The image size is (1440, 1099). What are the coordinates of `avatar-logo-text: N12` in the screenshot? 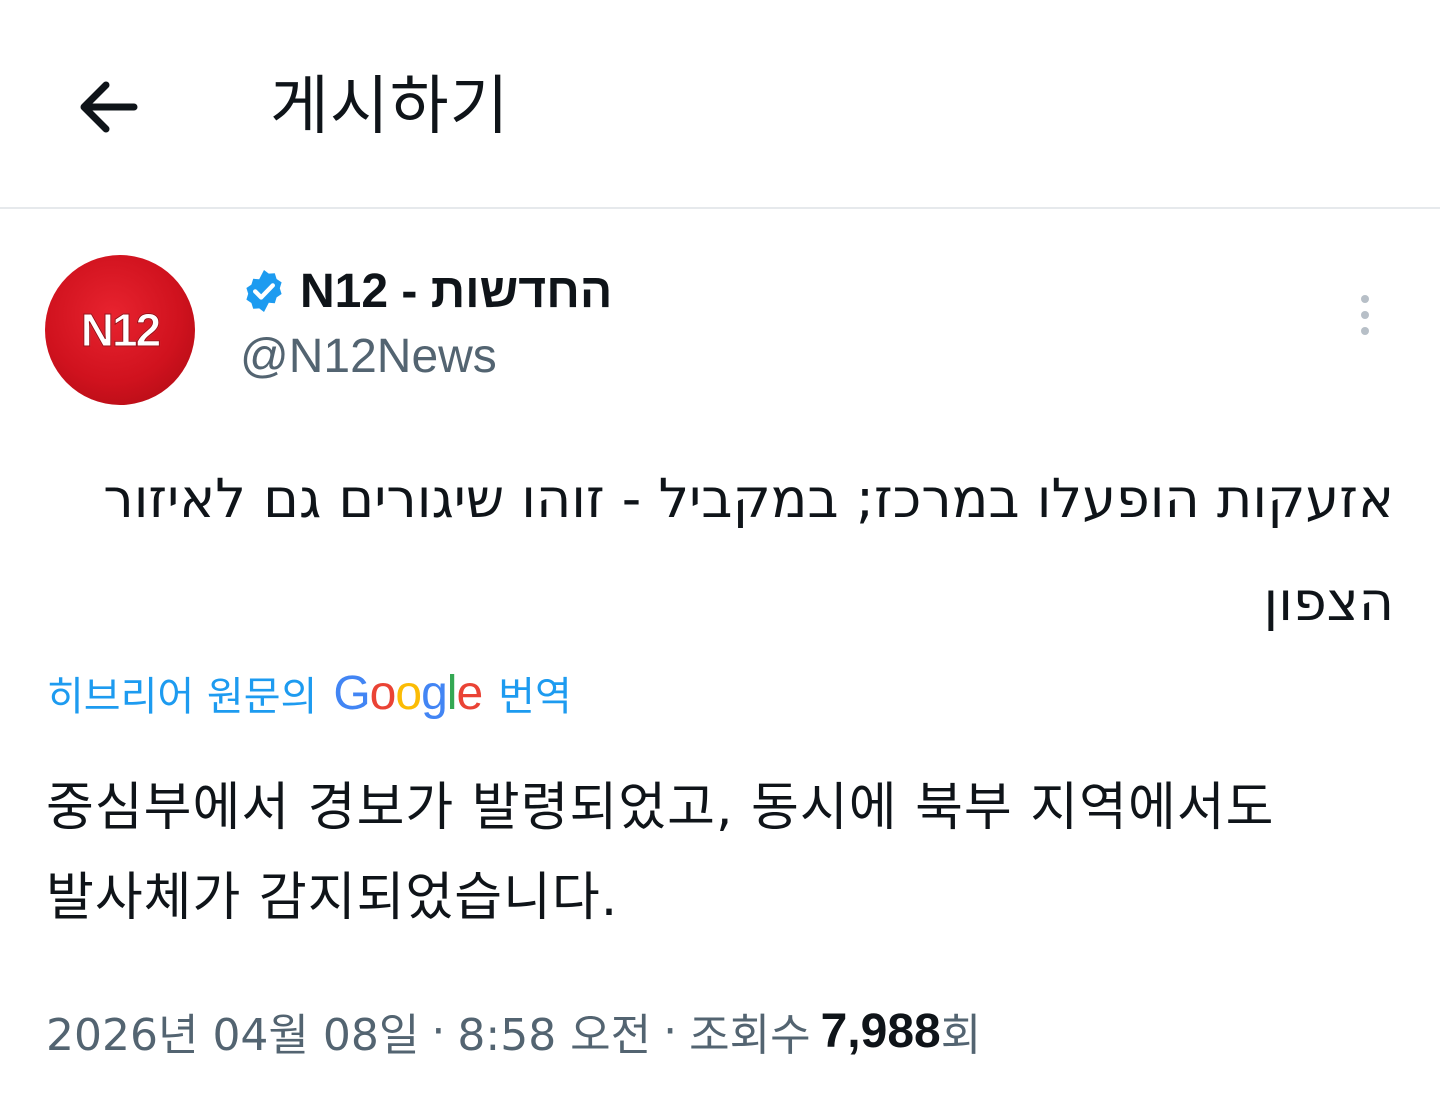 It's located at (120, 330).